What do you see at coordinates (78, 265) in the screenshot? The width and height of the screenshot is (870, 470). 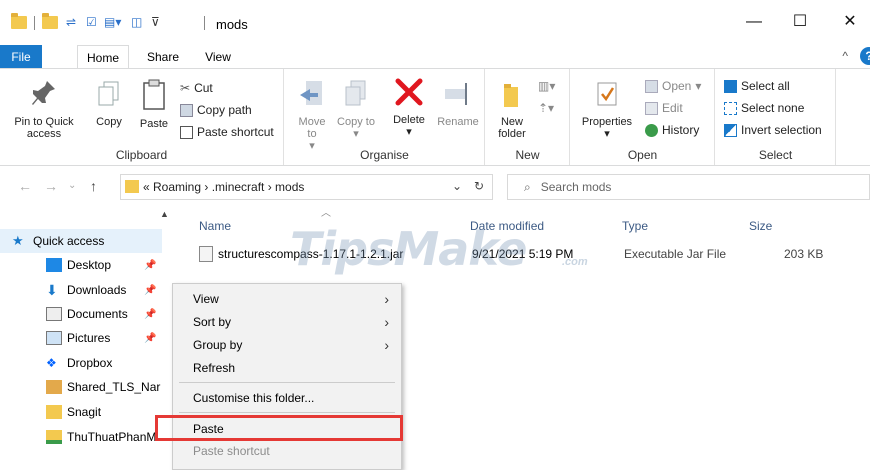 I see `nav-item-desktop: Desktop` at bounding box center [78, 265].